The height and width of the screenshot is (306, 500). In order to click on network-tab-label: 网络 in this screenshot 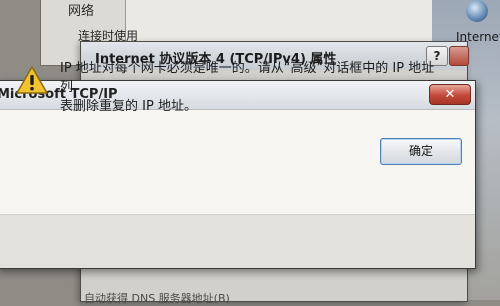, I will do `click(81, 9)`.